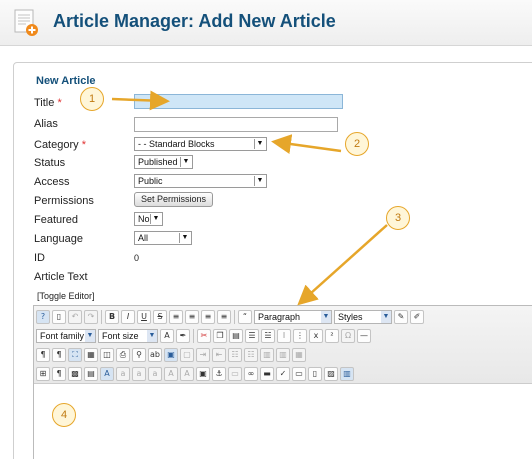 Image resolution: width=532 pixels, height=459 pixels. Describe the element at coordinates (139, 355) in the screenshot. I see `find-icon: ⚲` at that location.